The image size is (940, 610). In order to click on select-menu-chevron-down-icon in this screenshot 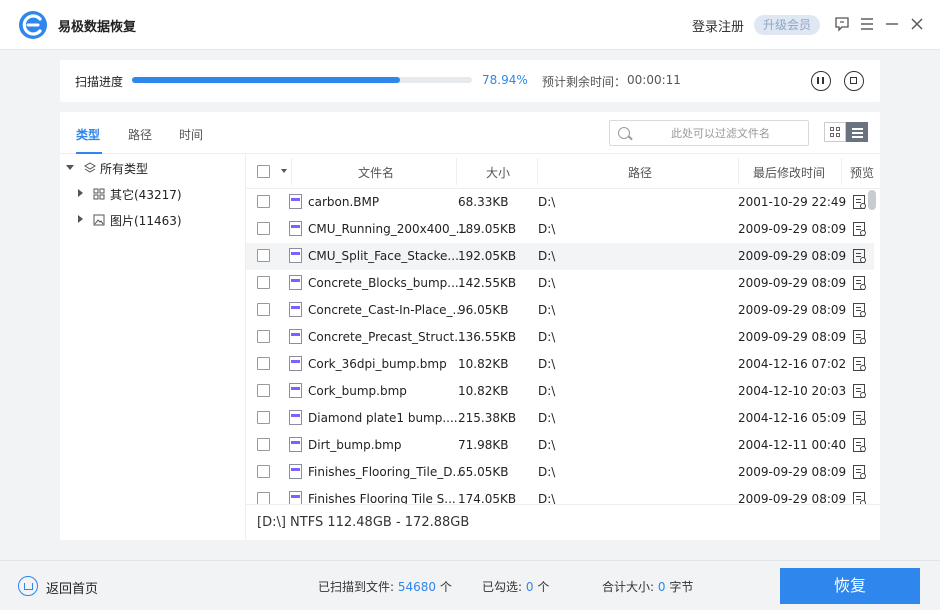, I will do `click(284, 171)`.